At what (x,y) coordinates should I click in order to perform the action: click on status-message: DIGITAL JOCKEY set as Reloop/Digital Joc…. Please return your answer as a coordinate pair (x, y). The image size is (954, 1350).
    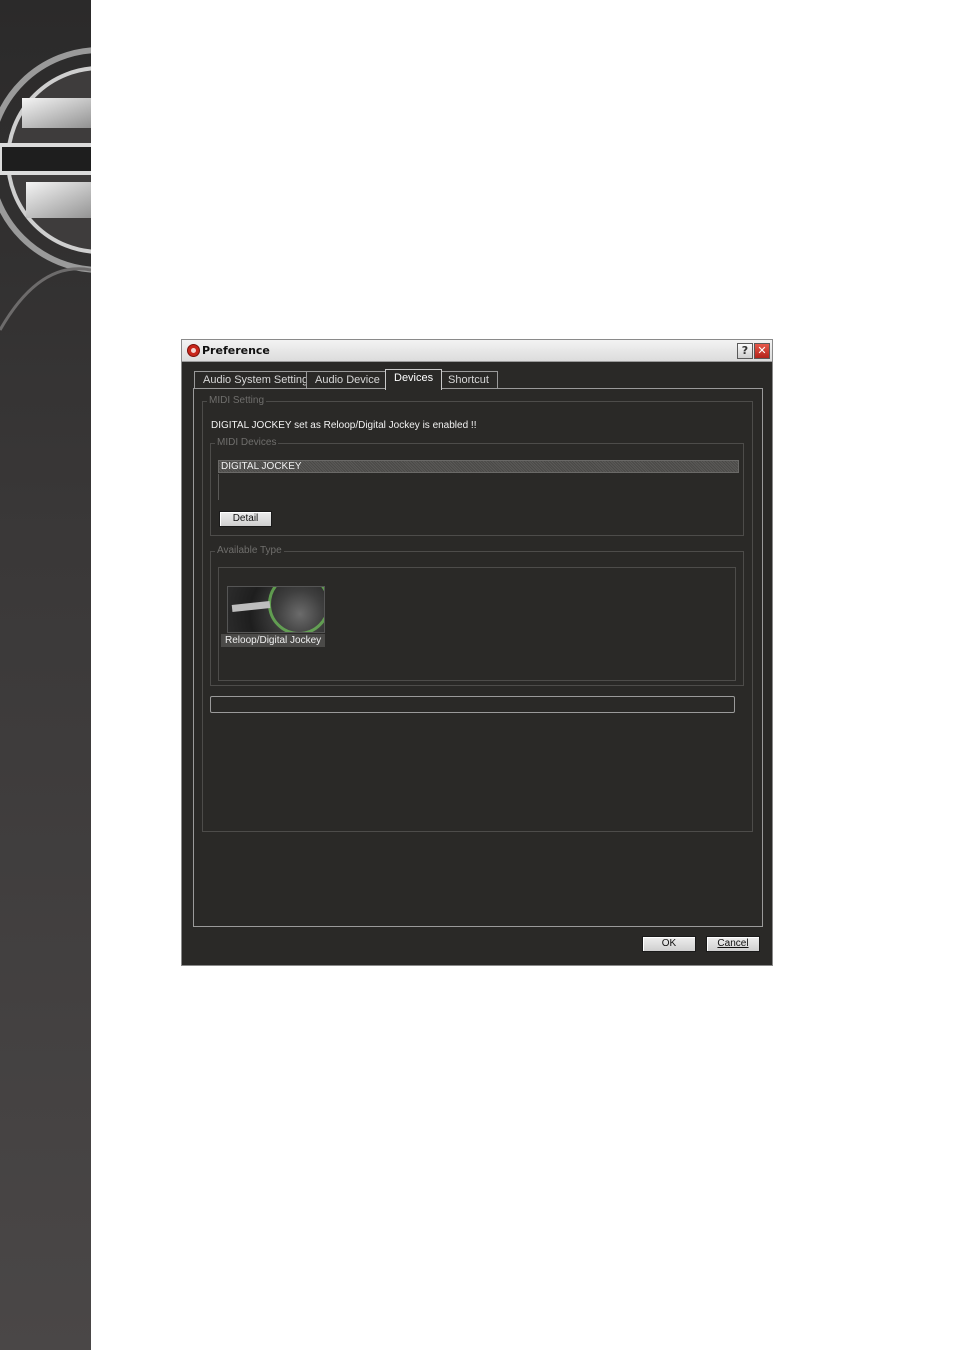
    Looking at the image, I should click on (344, 425).